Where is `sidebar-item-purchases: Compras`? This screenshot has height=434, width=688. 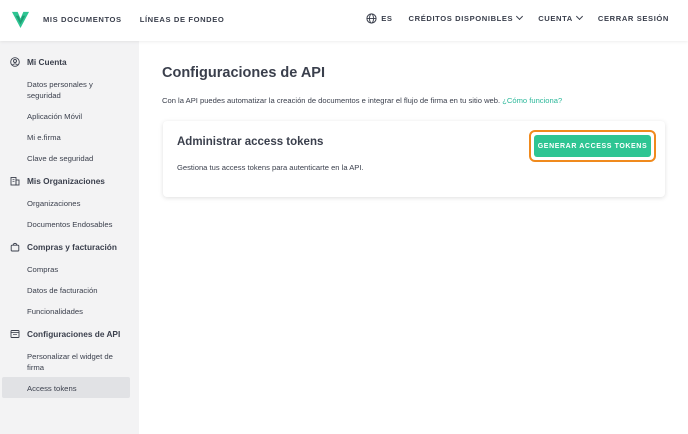
sidebar-item-purchases: Compras is located at coordinates (77, 269).